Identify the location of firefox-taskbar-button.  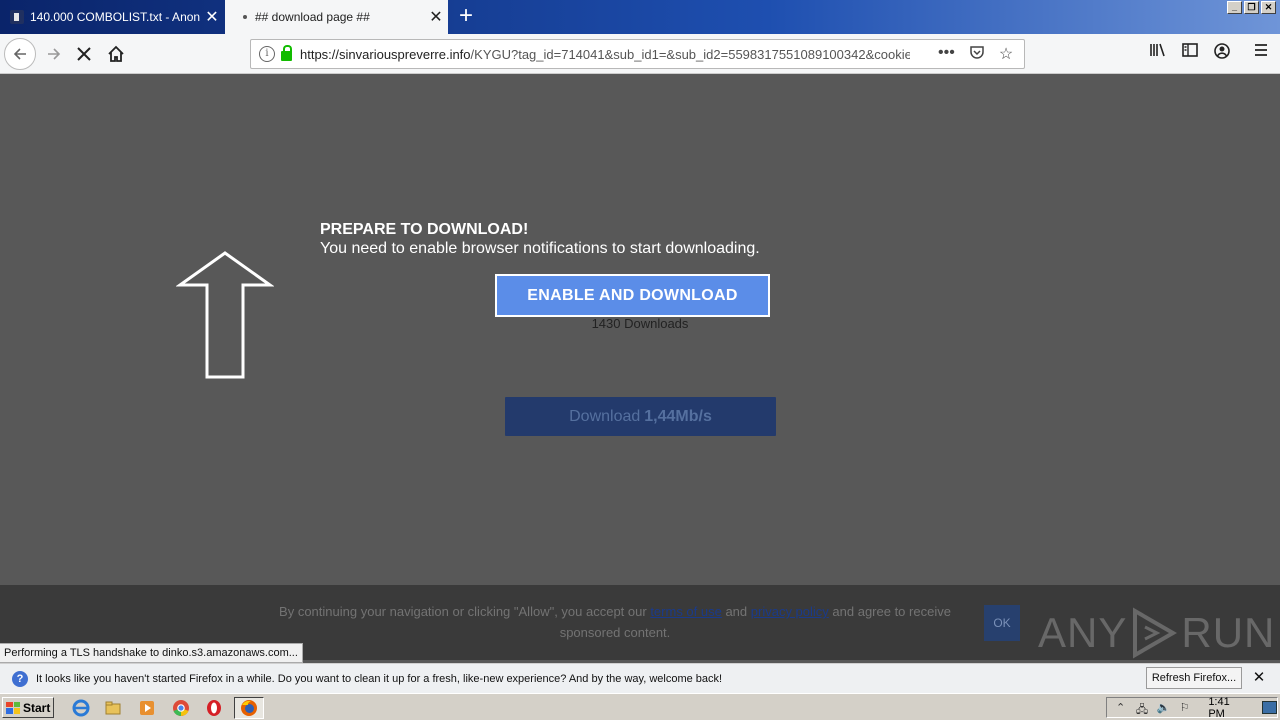
(249, 708).